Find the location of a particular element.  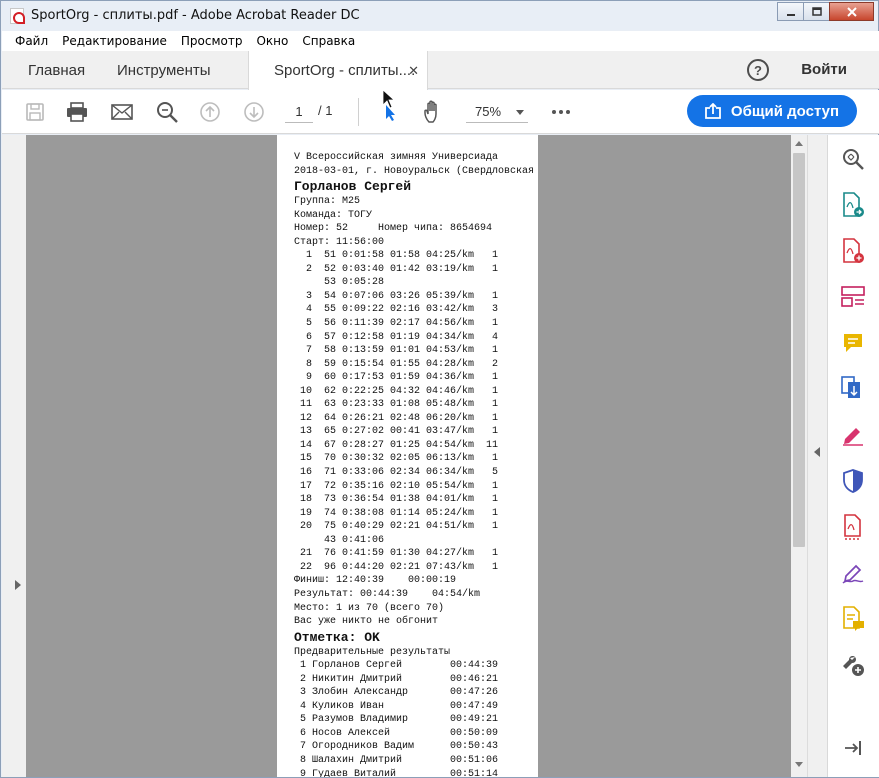

zoom-fit-icon is located at coordinates (853, 159).